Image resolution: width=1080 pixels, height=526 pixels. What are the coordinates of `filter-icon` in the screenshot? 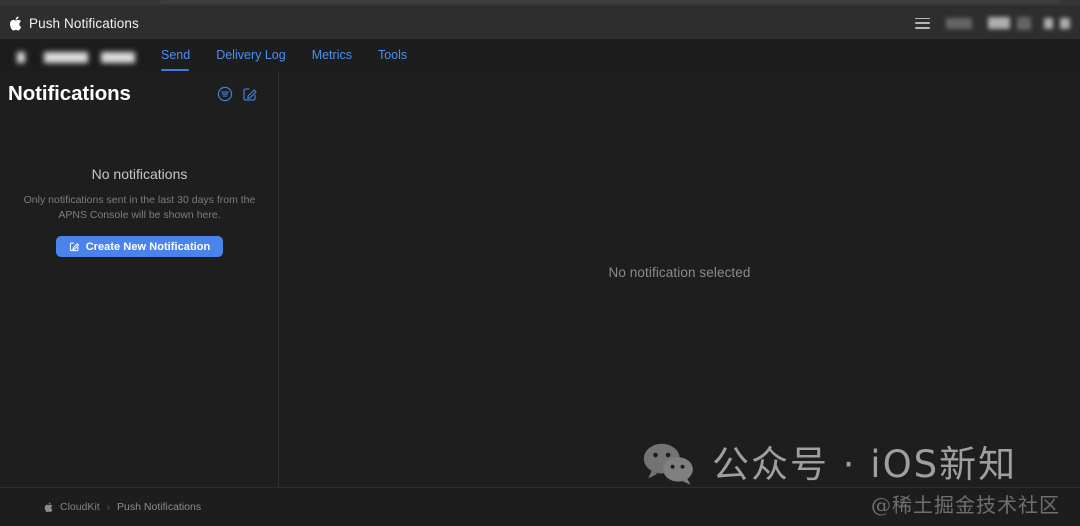 It's located at (225, 94).